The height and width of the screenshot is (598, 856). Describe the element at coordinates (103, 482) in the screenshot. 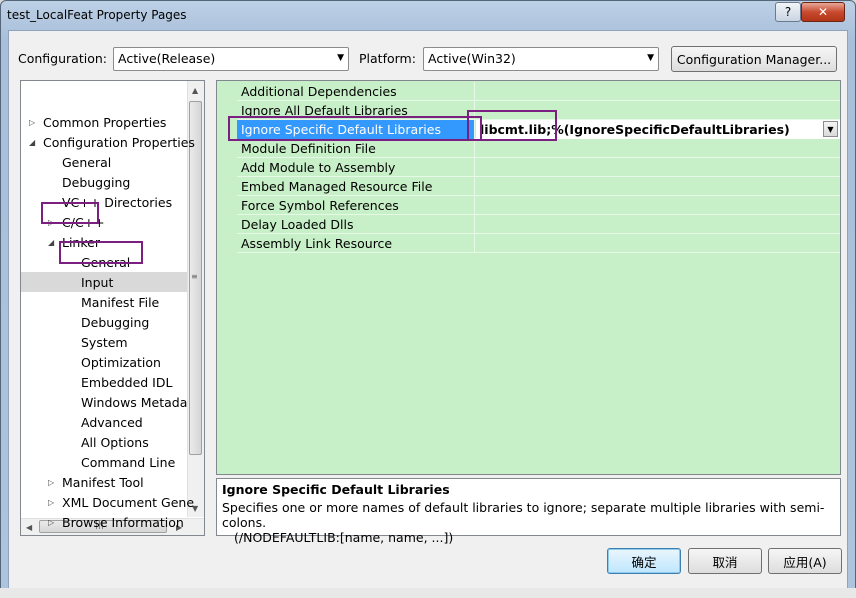

I see `tree-item-label: Manifest Tool` at that location.